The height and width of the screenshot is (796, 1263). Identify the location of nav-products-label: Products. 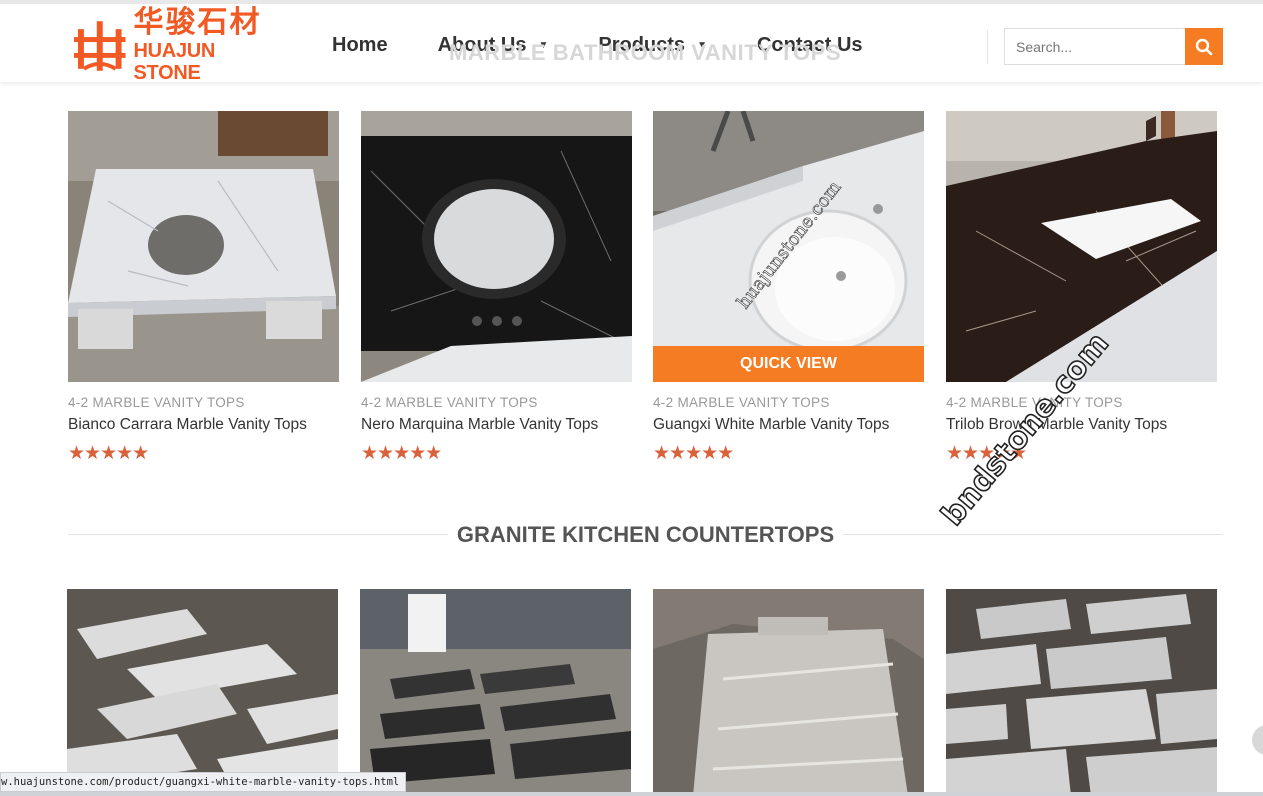
(642, 45).